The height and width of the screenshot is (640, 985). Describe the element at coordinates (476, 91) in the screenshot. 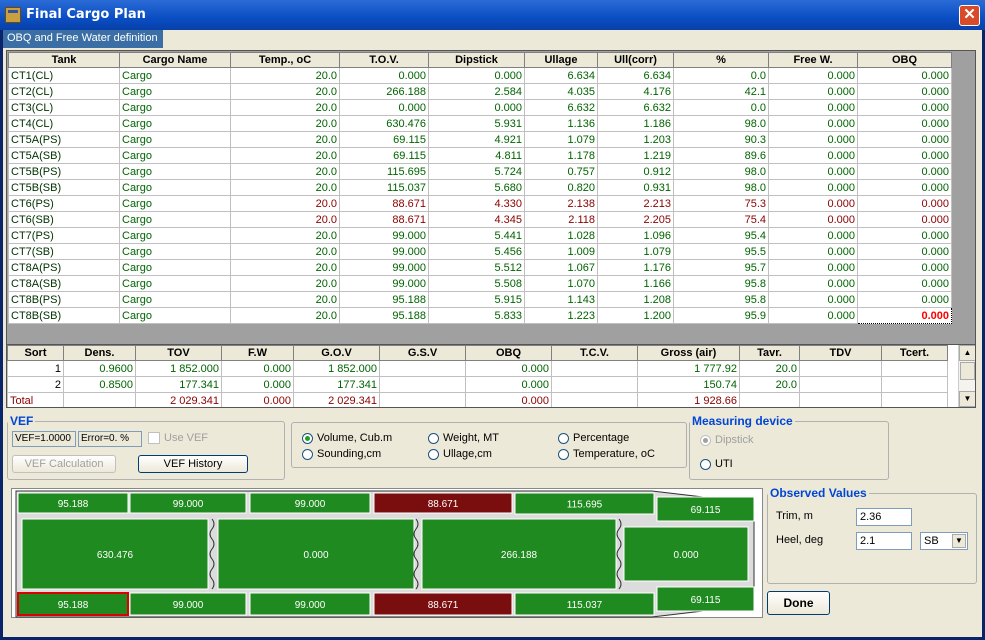

I see `table-cell-dipstick: 2.584` at that location.